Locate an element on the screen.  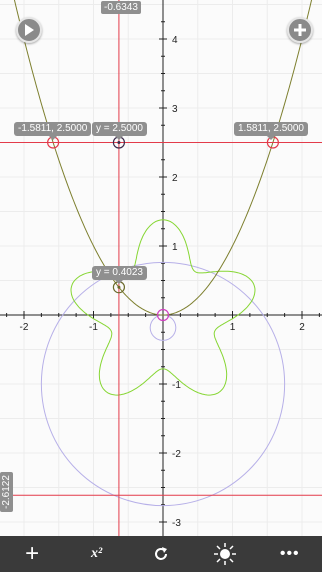
add-button: + is located at coordinates (32, 554).